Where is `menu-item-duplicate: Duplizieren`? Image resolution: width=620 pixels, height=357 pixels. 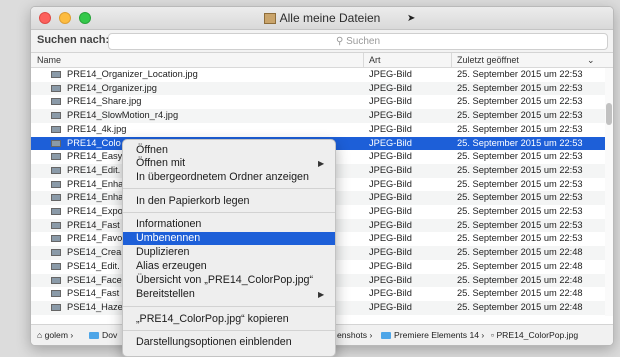 menu-item-duplicate: Duplizieren is located at coordinates (229, 252).